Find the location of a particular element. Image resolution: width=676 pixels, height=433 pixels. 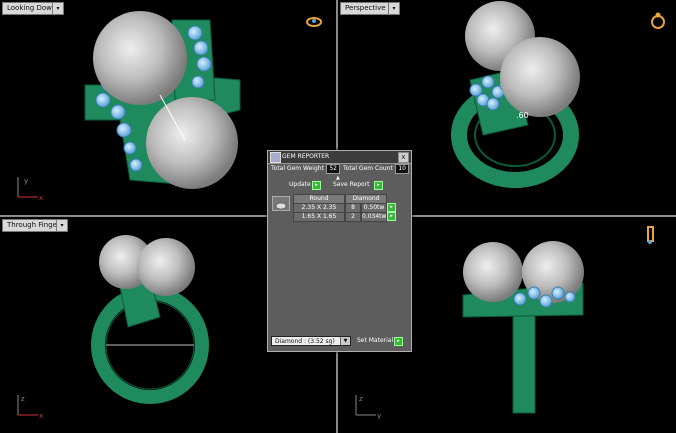

axis-gizmo: z x is located at coordinates (30, 407).